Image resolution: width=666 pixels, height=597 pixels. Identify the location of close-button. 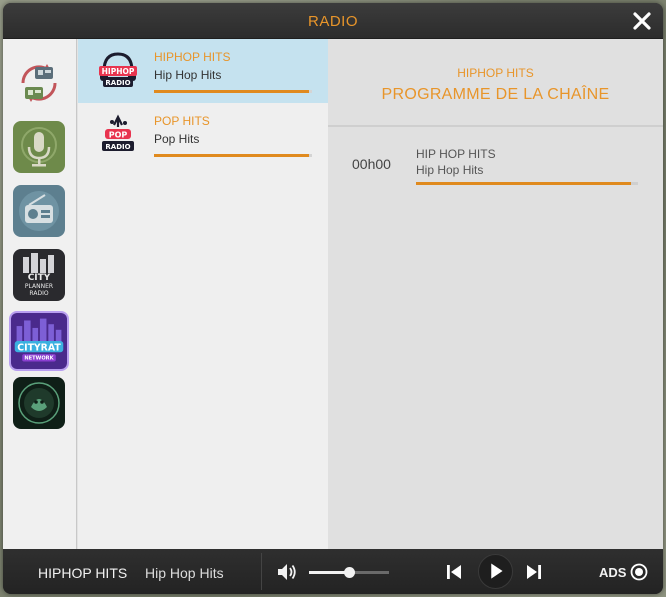
(642, 21).